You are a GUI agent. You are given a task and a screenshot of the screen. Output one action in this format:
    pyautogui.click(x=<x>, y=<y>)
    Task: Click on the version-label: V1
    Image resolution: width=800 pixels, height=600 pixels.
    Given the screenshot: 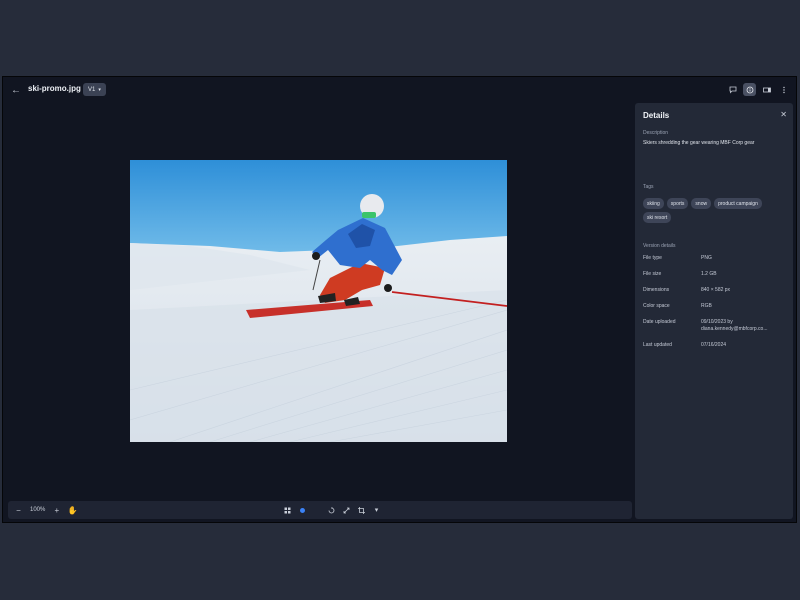 What is the action you would take?
    pyautogui.click(x=92, y=89)
    